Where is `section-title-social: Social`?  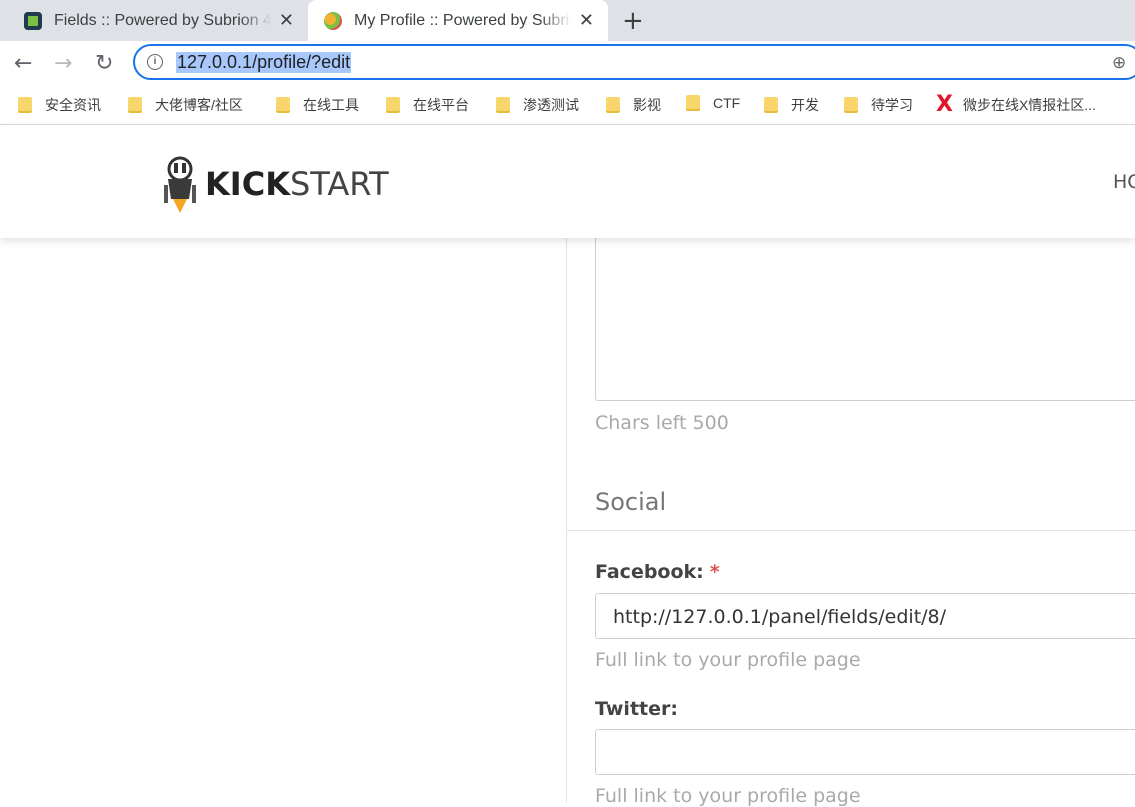
section-title-social: Social is located at coordinates (631, 502).